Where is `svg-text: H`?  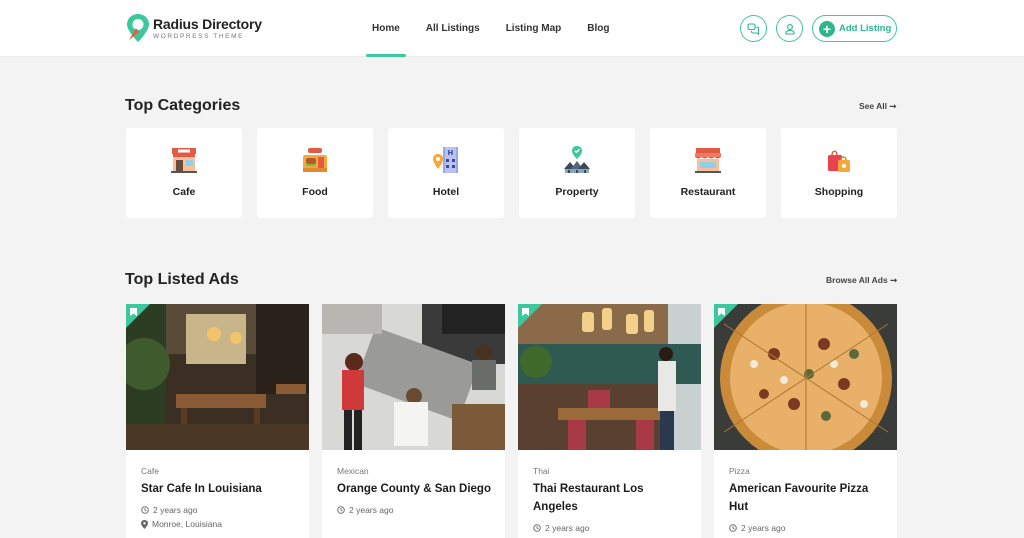 svg-text: H is located at coordinates (451, 153).